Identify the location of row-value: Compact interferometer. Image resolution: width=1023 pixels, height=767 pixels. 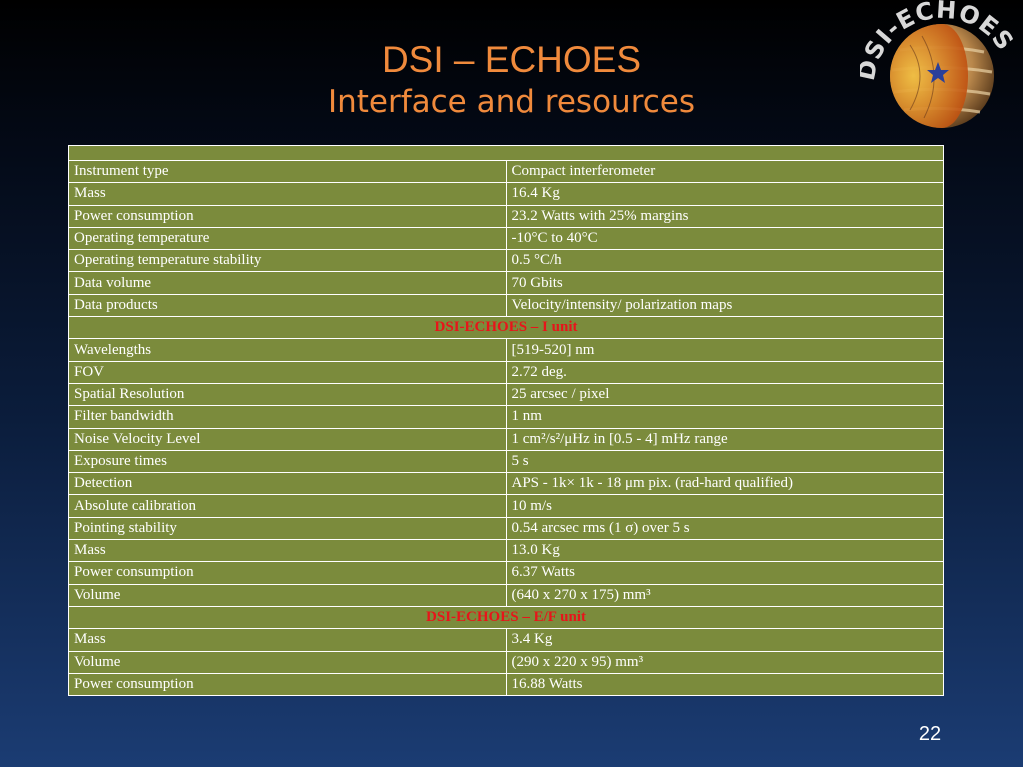
(724, 171).